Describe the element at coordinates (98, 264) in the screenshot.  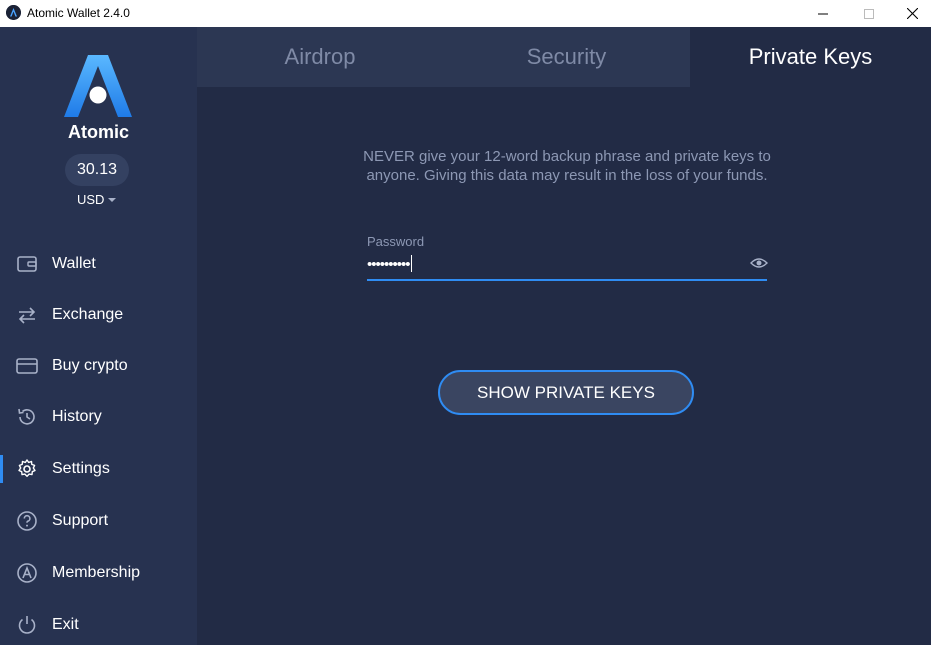
I see `sidebar-item-wallet: Wallet` at that location.